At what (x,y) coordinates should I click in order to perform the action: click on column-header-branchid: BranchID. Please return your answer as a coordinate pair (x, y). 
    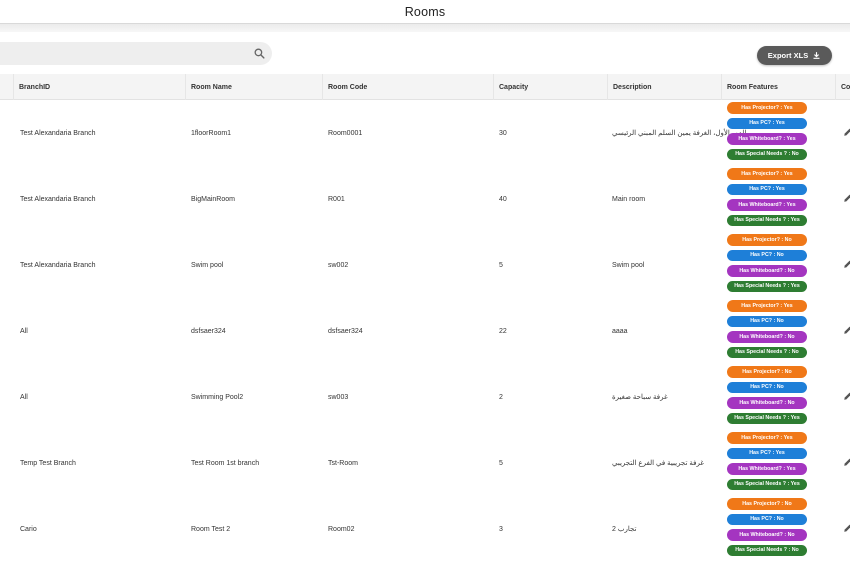
    Looking at the image, I should click on (99, 87).